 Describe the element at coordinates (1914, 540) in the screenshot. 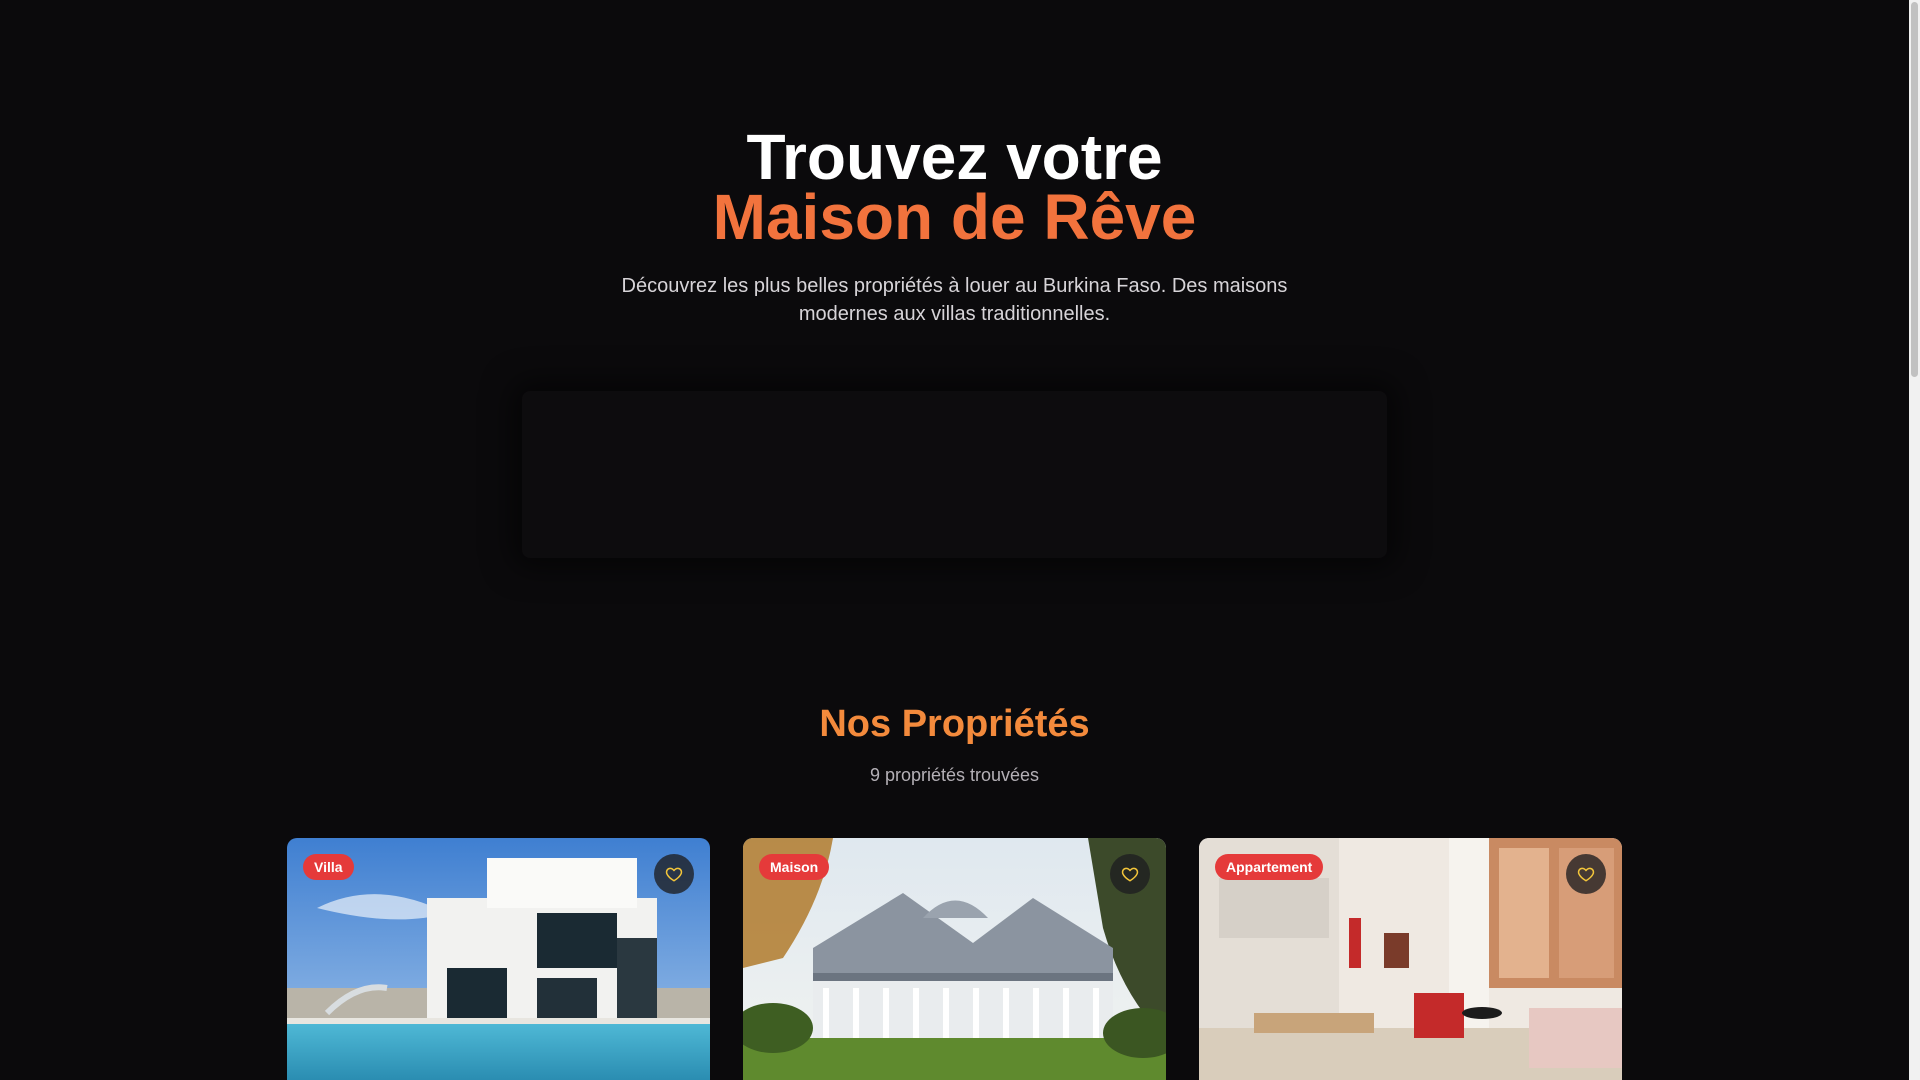

I see `page-scrollbar` at that location.